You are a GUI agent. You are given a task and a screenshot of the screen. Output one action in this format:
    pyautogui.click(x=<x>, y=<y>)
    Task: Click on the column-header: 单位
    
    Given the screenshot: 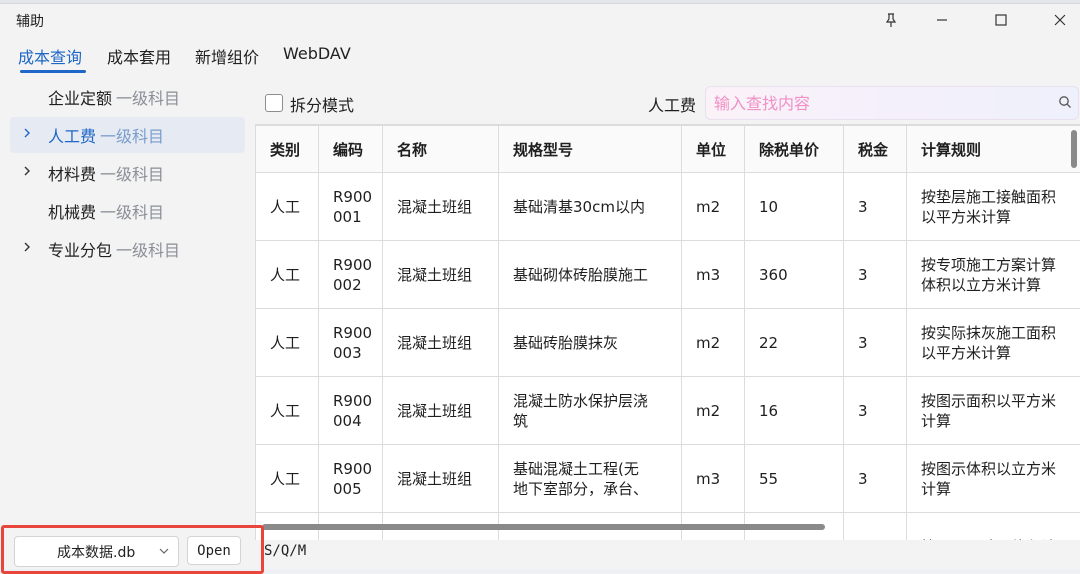 What is the action you would take?
    pyautogui.click(x=713, y=149)
    